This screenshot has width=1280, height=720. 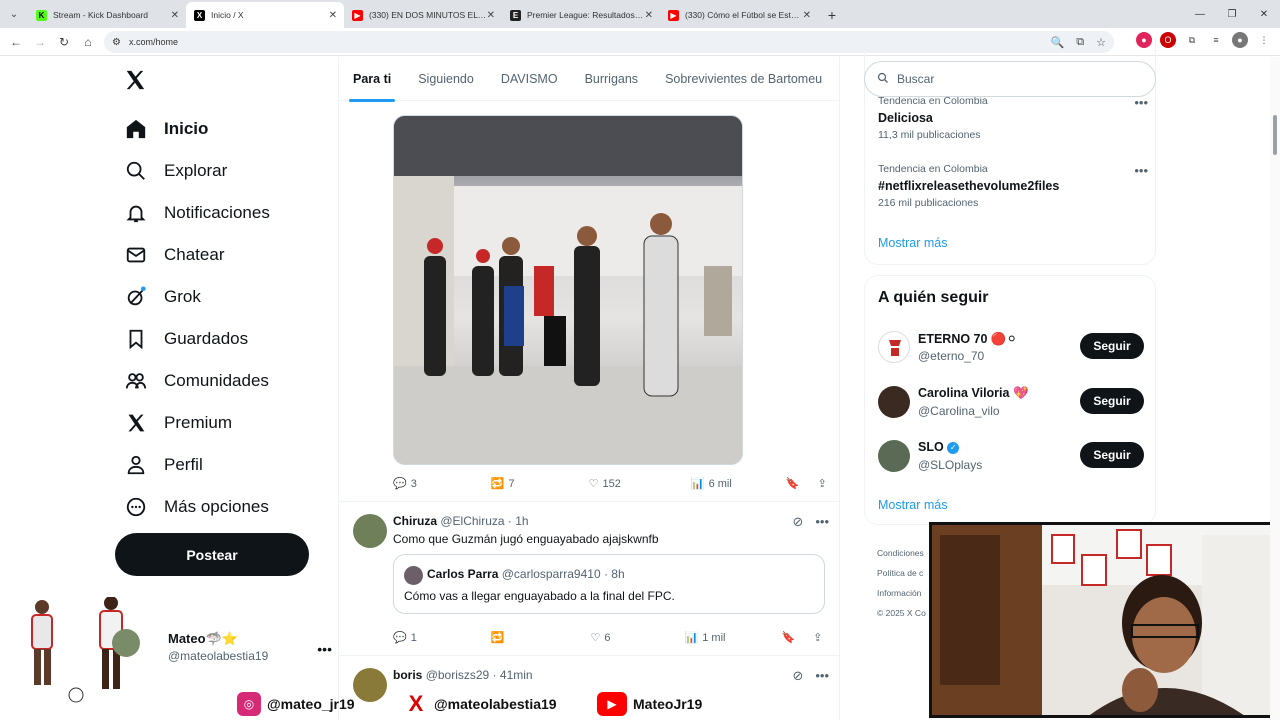 What do you see at coordinates (178, 423) in the screenshot?
I see `nav-item-premium: Premium` at bounding box center [178, 423].